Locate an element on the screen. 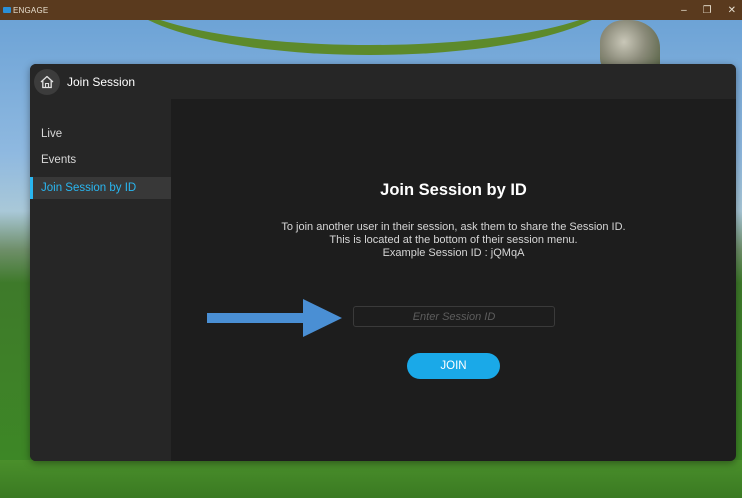  scene-arch is located at coordinates (370, 37).